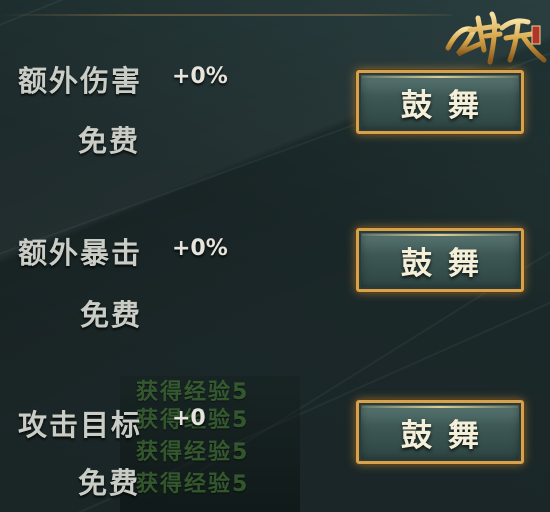 This screenshot has height=512, width=550. I want to click on floating-messages: 获得经验5 获得经验5 获得经验5 获得经验5, so click(210, 444).